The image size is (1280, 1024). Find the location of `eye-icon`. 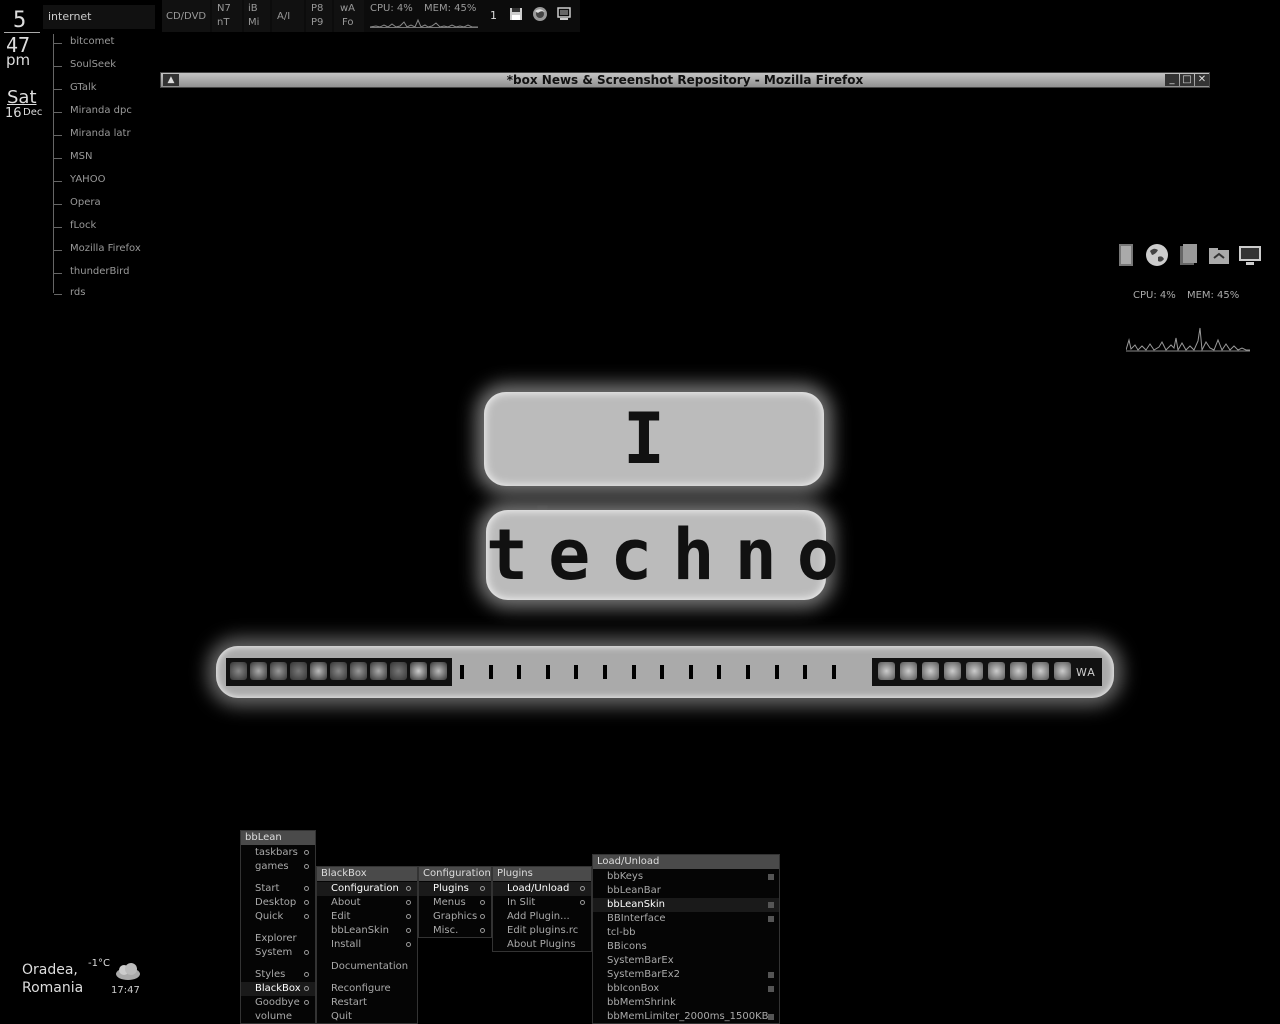

eye-icon is located at coordinates (1040, 671).